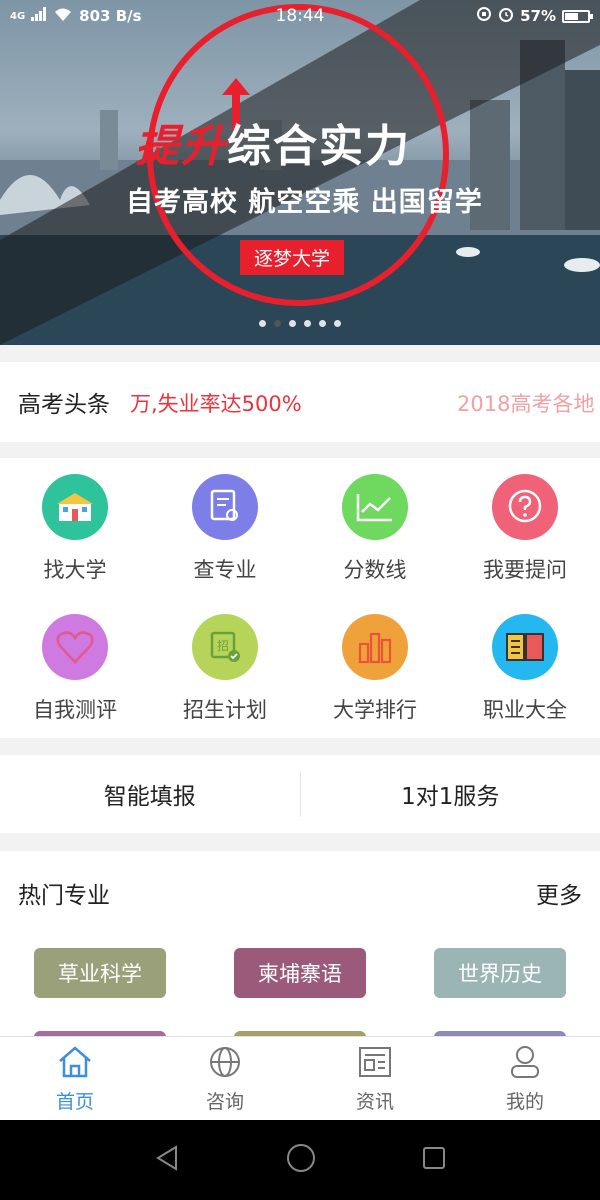  I want to click on line-chart-icon, so click(375, 507).